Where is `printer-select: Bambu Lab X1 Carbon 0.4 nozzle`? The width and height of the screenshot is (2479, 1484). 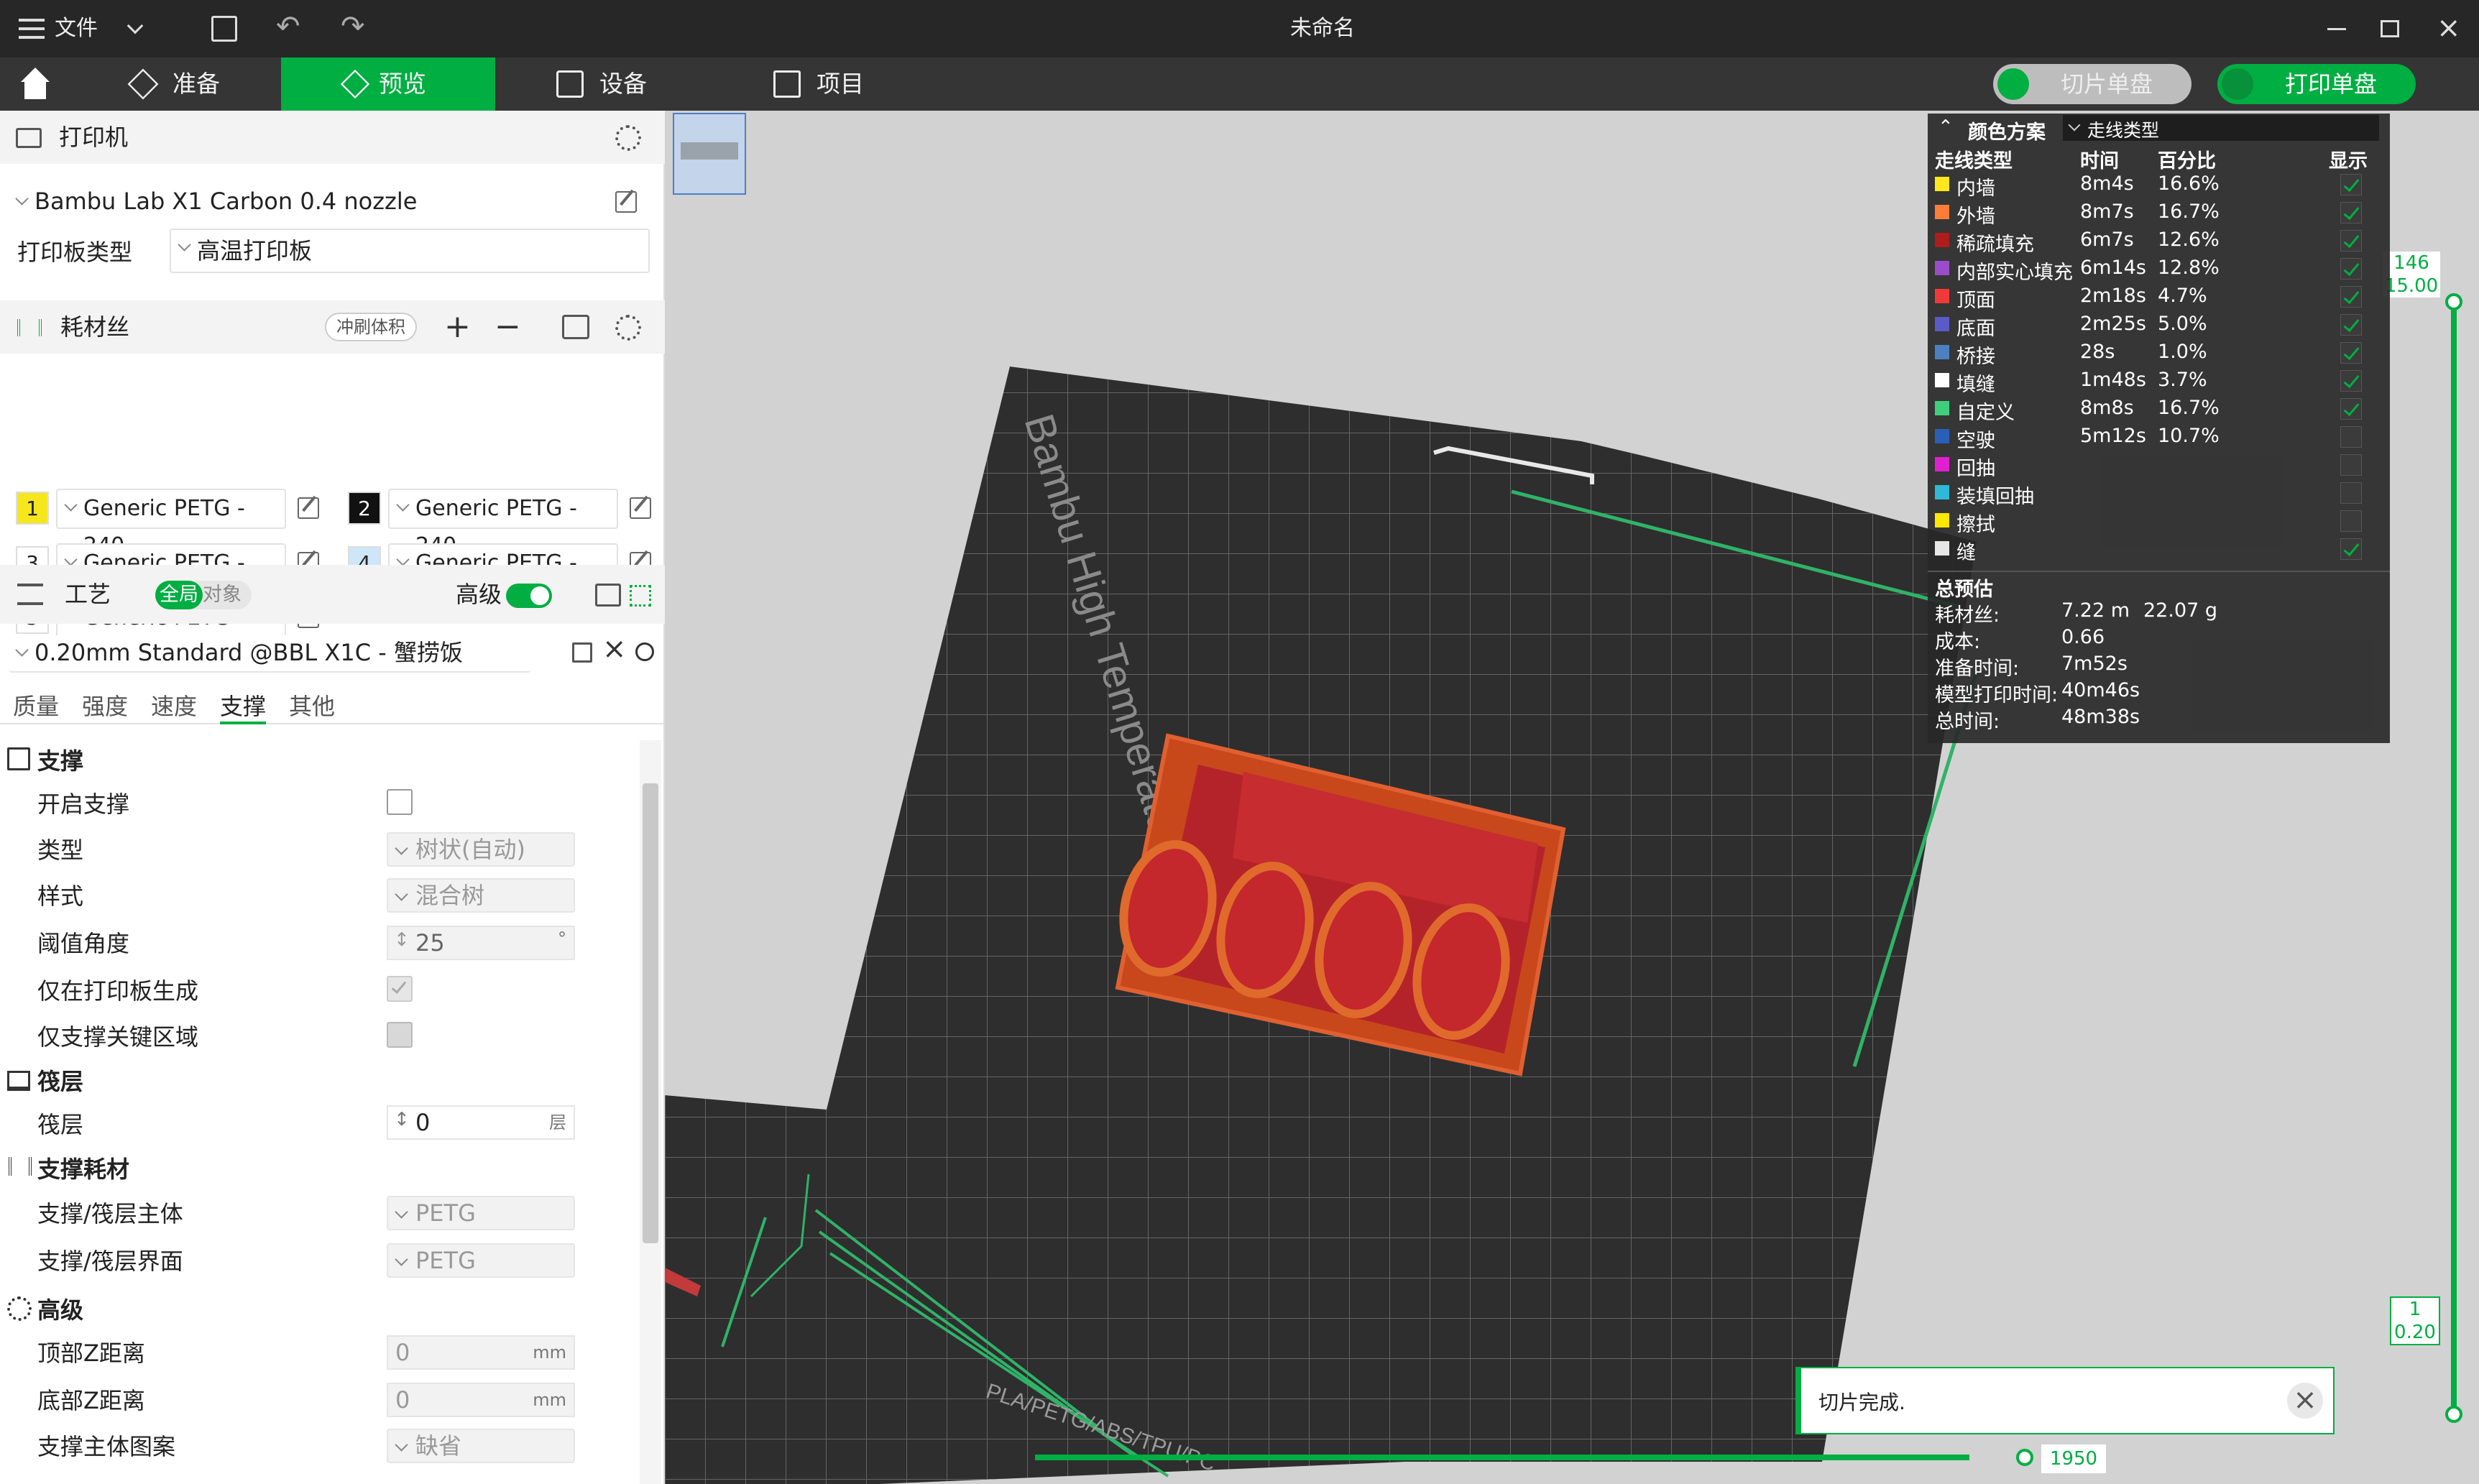 printer-select: Bambu Lab X1 Carbon 0.4 nozzle is located at coordinates (310, 203).